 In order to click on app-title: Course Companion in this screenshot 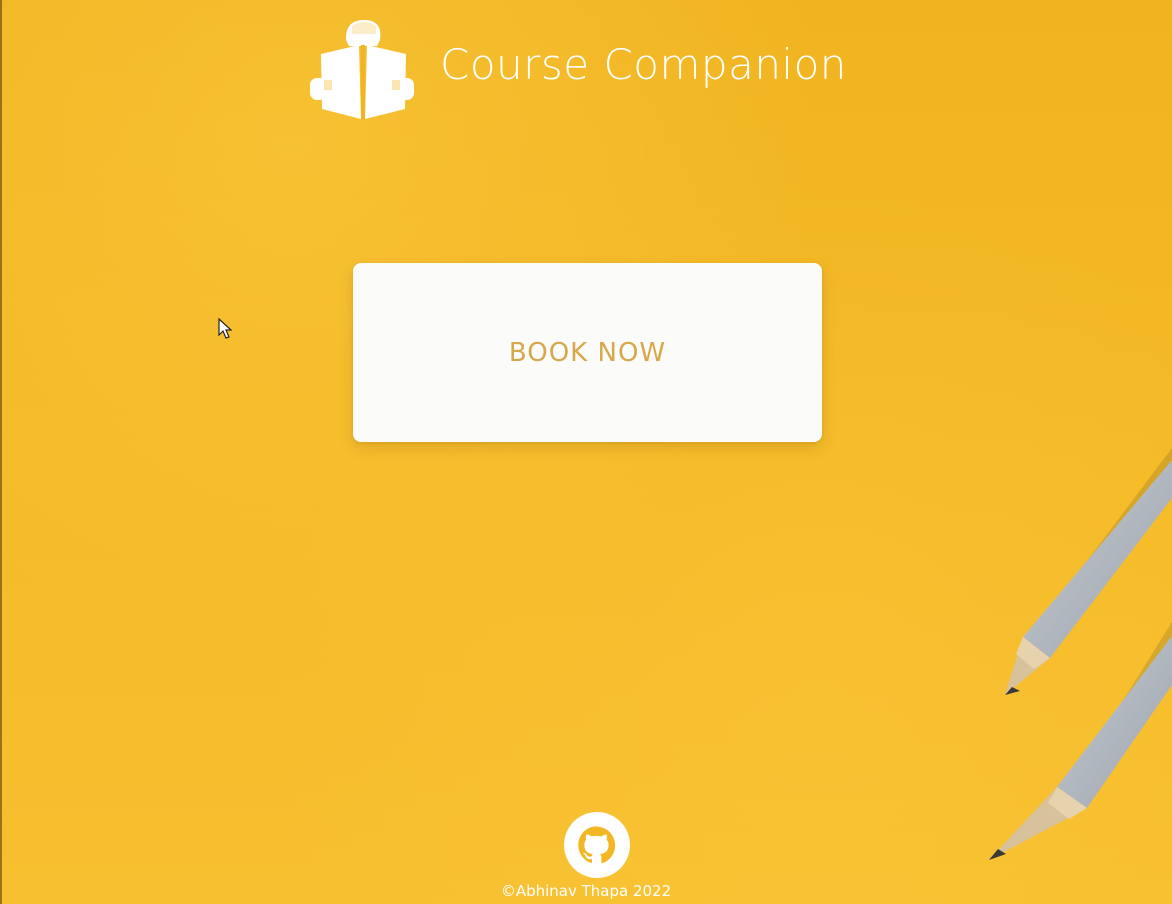, I will do `click(643, 64)`.